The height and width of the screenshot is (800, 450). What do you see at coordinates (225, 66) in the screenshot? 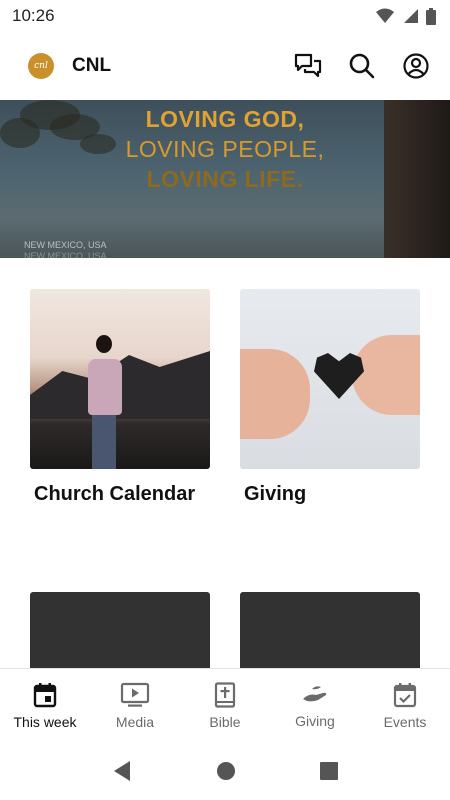
I see `app-bar: cnl CNL` at bounding box center [225, 66].